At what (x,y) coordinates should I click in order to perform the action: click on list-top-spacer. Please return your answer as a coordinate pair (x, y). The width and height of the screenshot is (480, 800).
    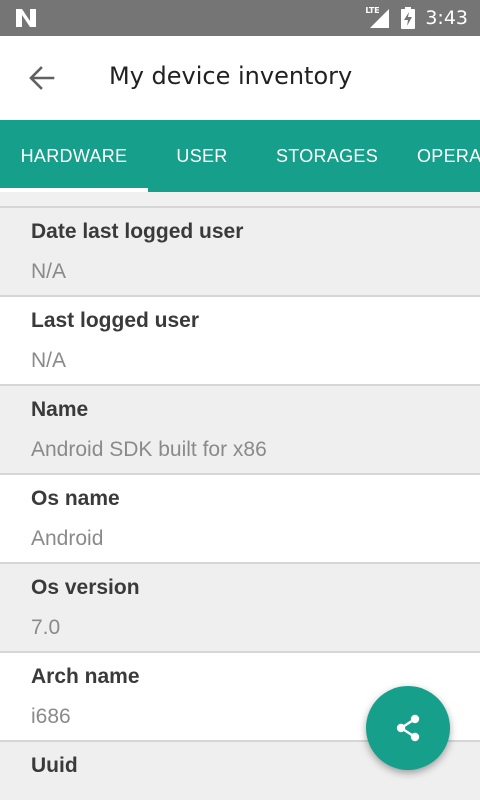
    Looking at the image, I should click on (240, 200).